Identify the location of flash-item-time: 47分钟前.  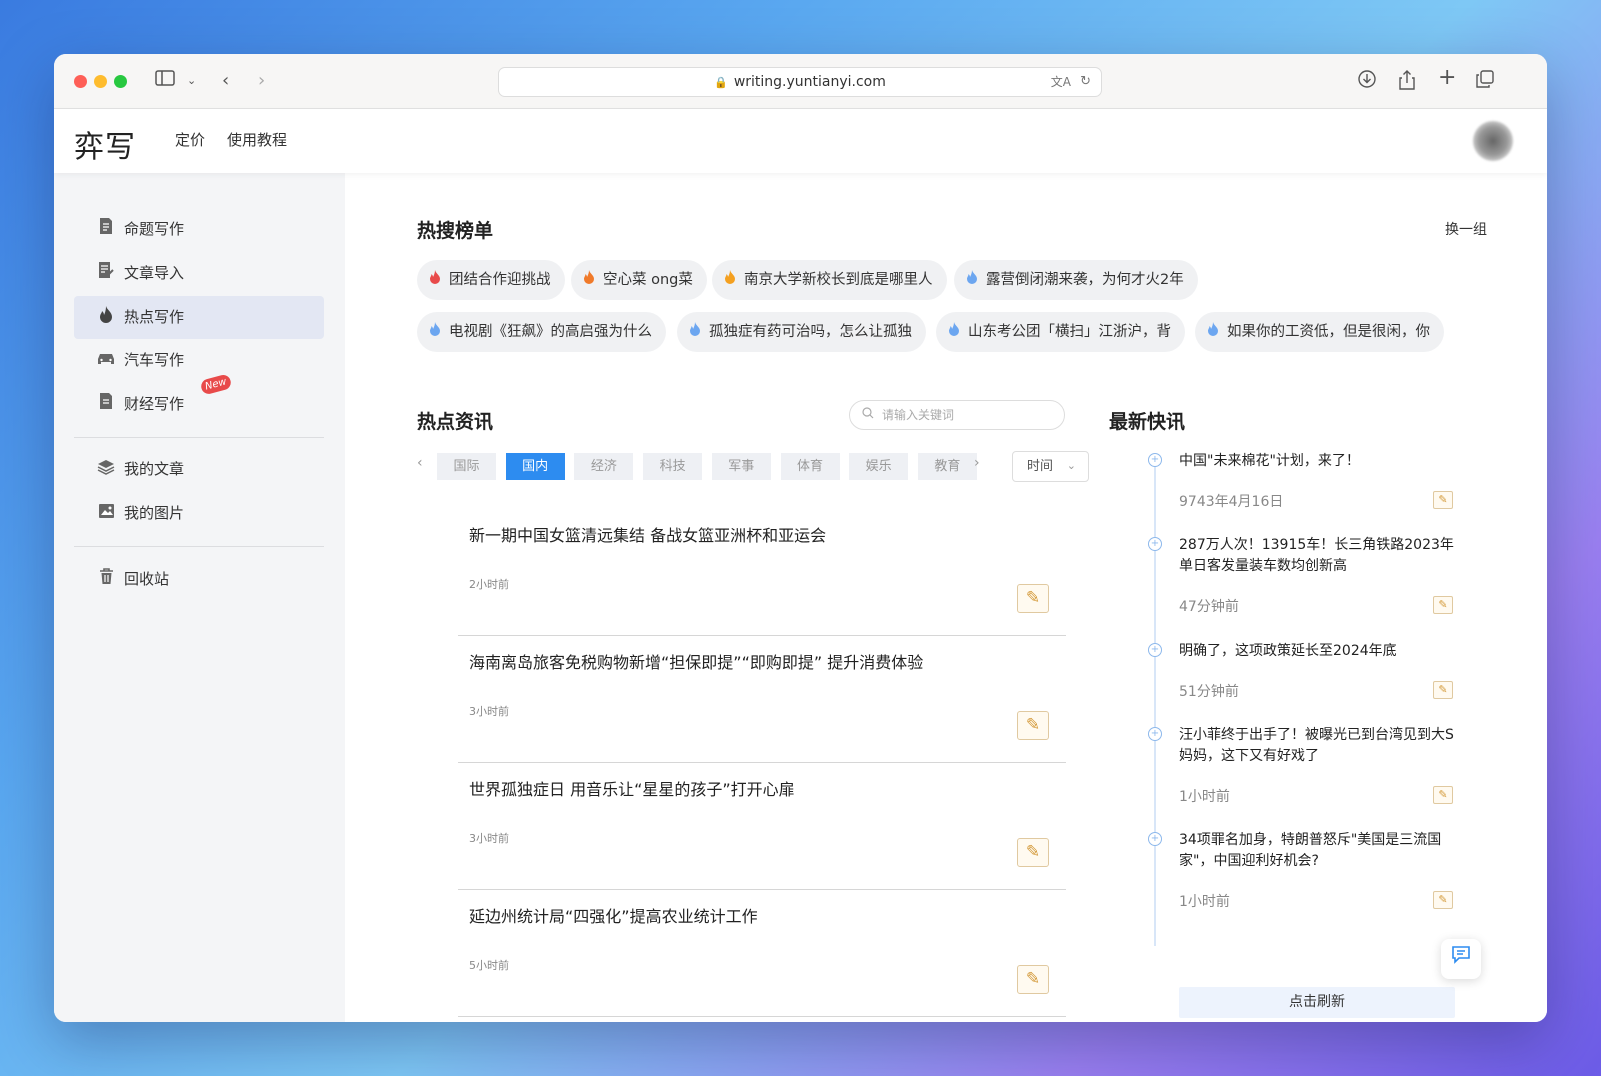
(1209, 607).